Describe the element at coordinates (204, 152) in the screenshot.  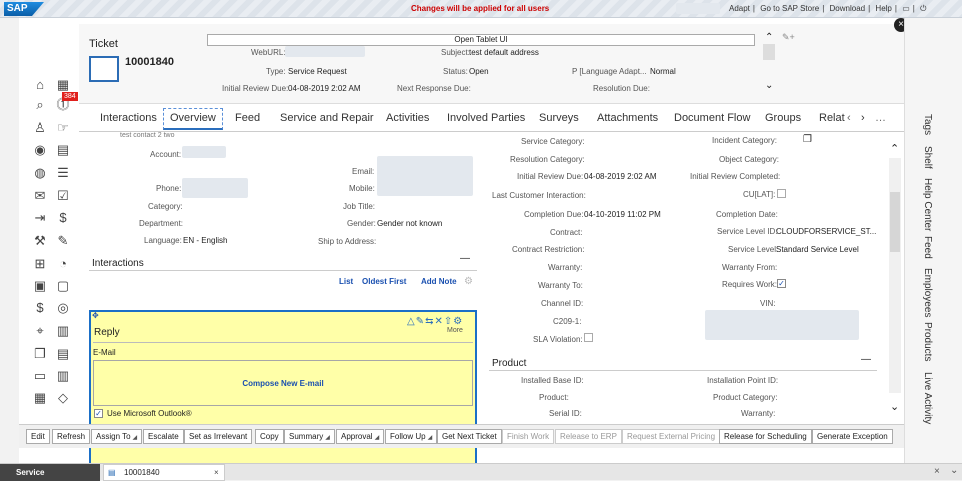
I see `account-value` at that location.